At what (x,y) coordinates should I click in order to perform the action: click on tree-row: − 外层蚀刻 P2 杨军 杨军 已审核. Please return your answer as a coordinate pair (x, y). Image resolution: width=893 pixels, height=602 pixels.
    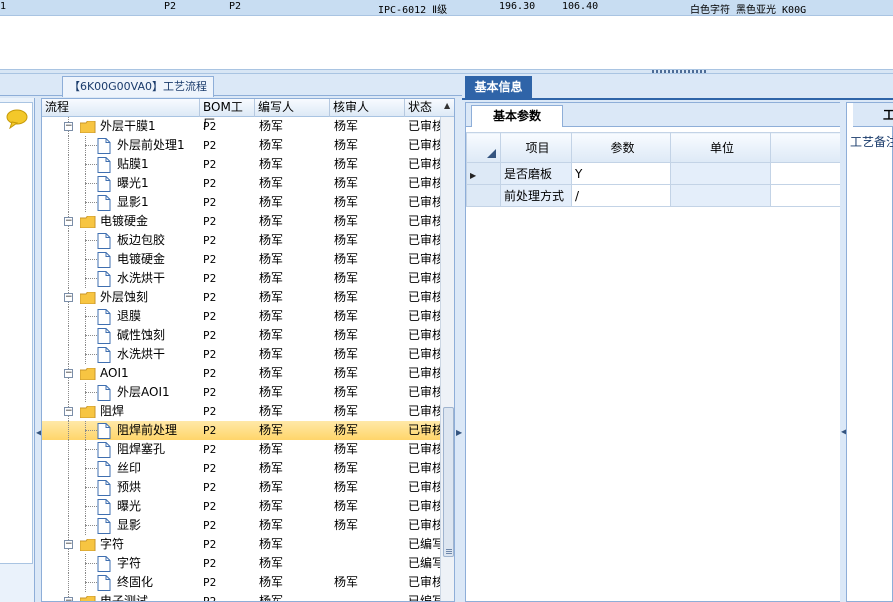
    Looking at the image, I should click on (241, 297).